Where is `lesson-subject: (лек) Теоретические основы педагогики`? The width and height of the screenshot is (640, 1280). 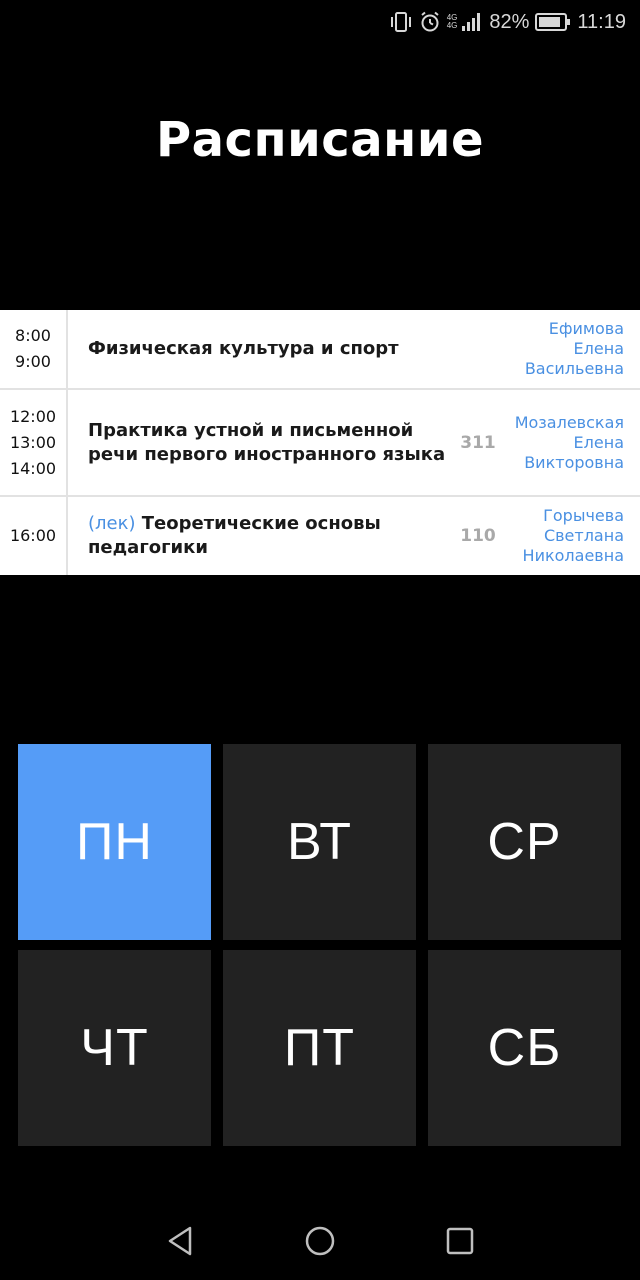 lesson-subject: (лек) Теоретические основы педагогики is located at coordinates (262, 536).